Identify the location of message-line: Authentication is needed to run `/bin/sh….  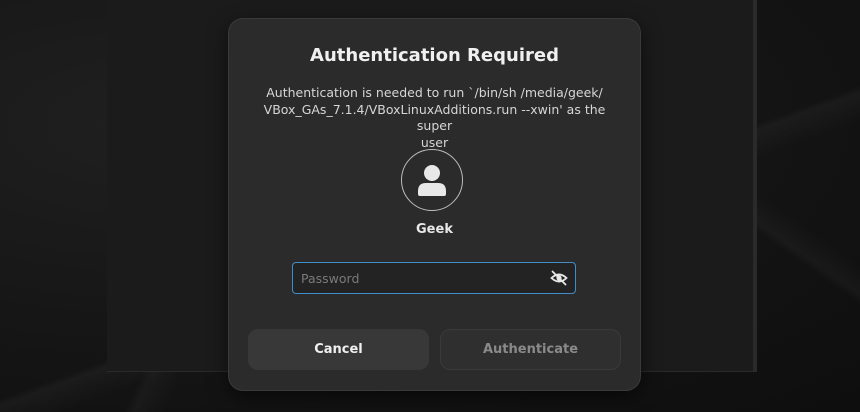
(434, 92).